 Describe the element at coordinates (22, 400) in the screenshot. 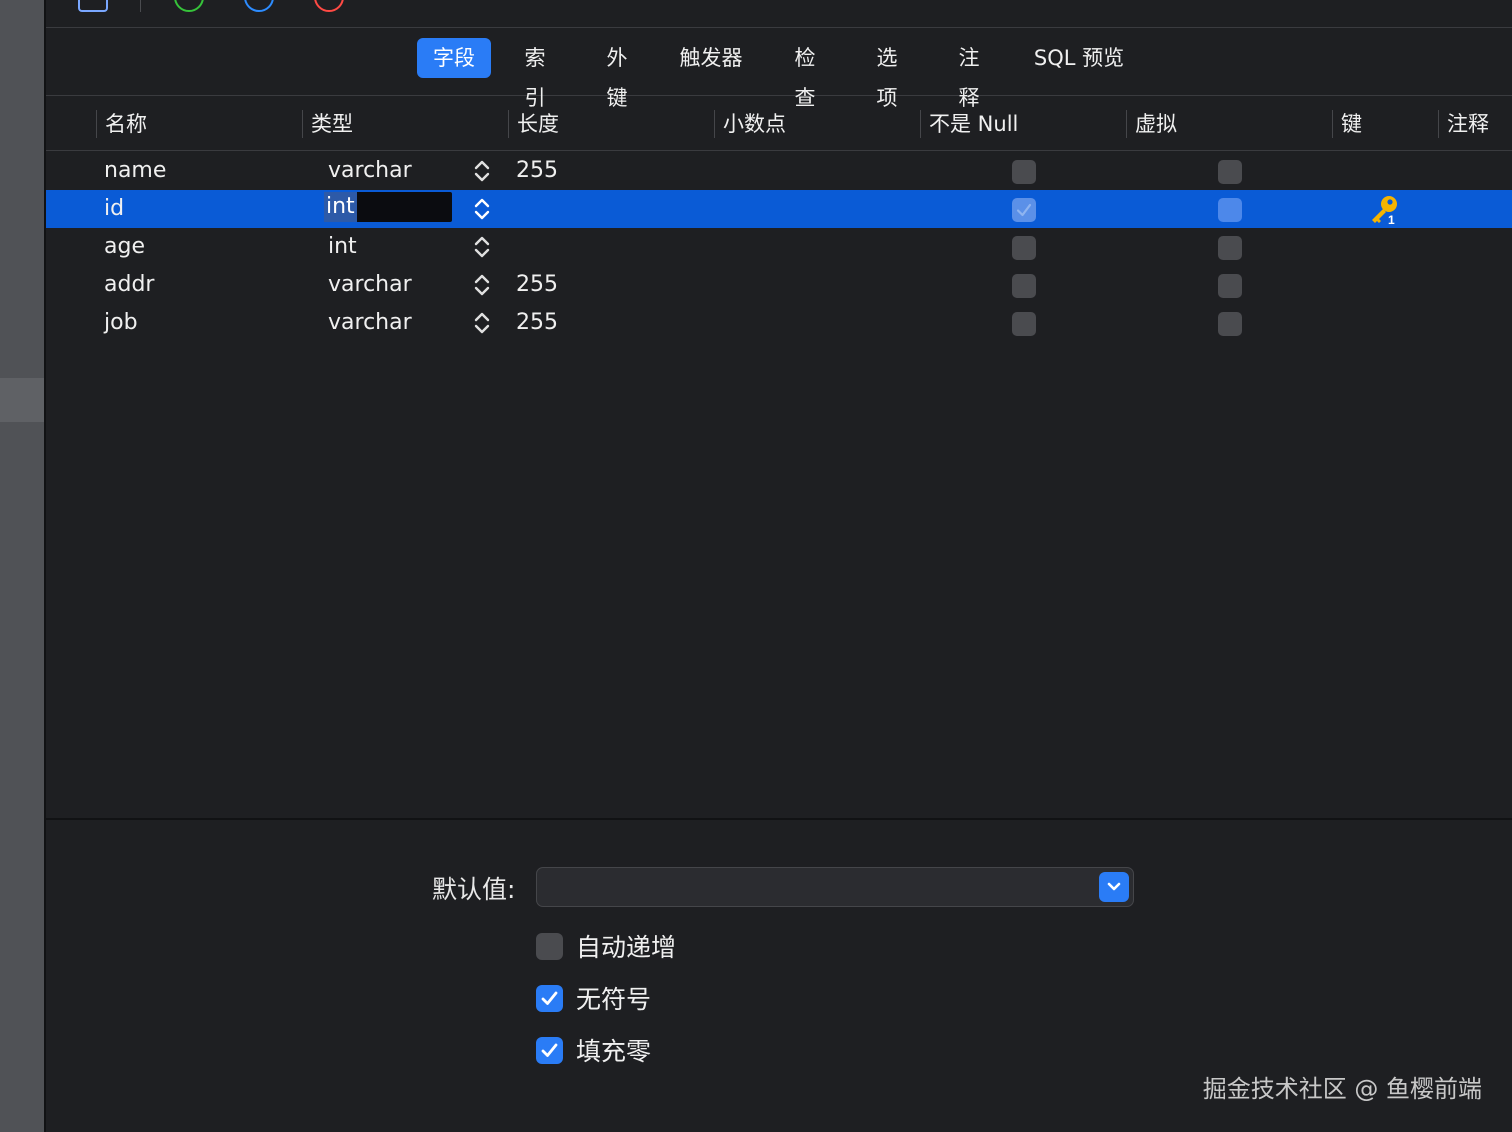

I see `sidebar-highlight` at that location.